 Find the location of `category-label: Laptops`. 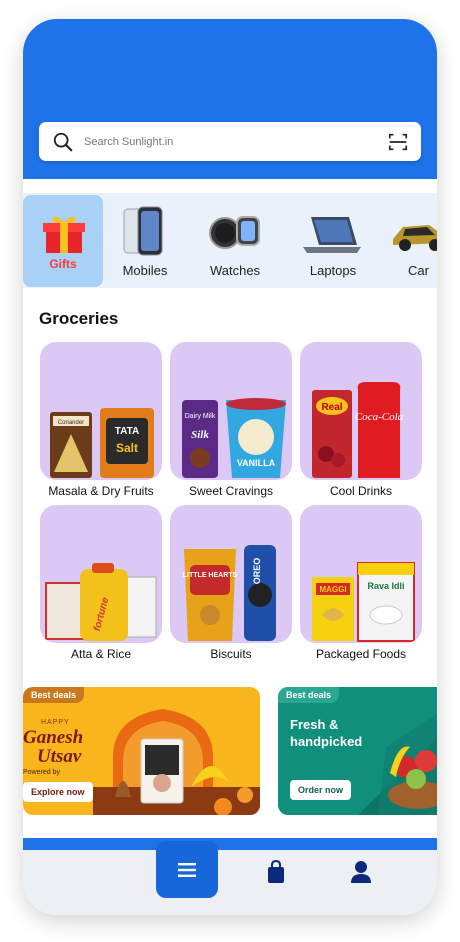

category-label: Laptops is located at coordinates (333, 270).